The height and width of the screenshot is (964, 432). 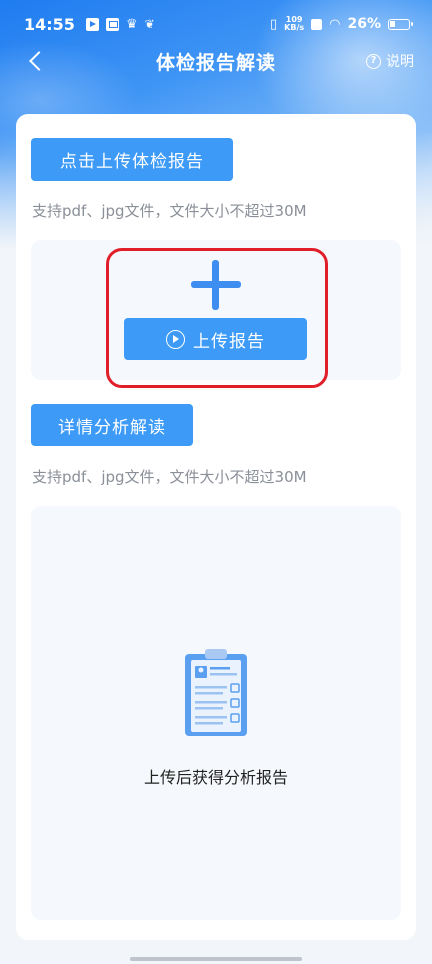 I want to click on detail-hint: 支持pdf、jpg文件，文件大小不超过30M, so click(x=169, y=477).